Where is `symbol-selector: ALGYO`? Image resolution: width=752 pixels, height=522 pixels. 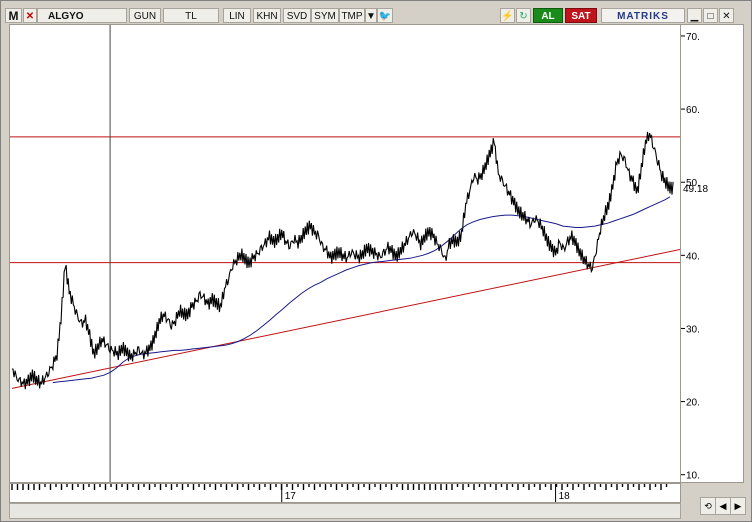 symbol-selector: ALGYO is located at coordinates (82, 15).